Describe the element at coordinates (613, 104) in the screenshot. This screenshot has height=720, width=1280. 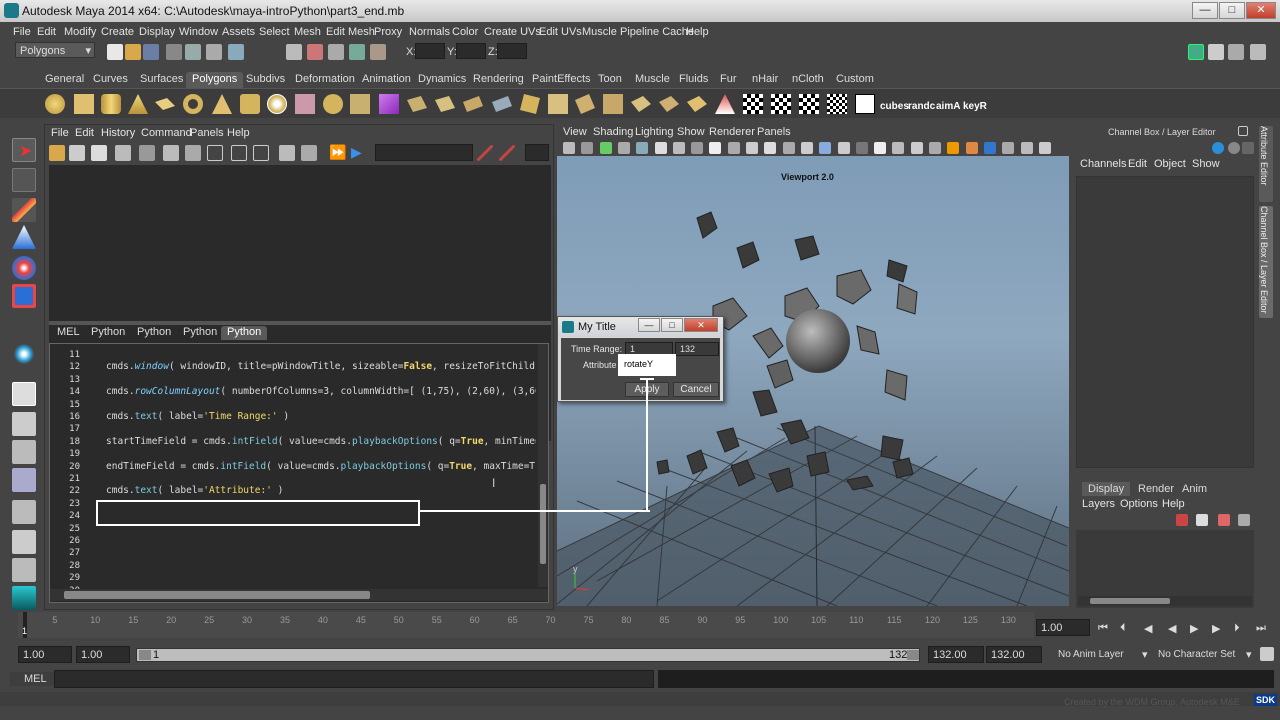
I see `split-polygon-icon` at that location.